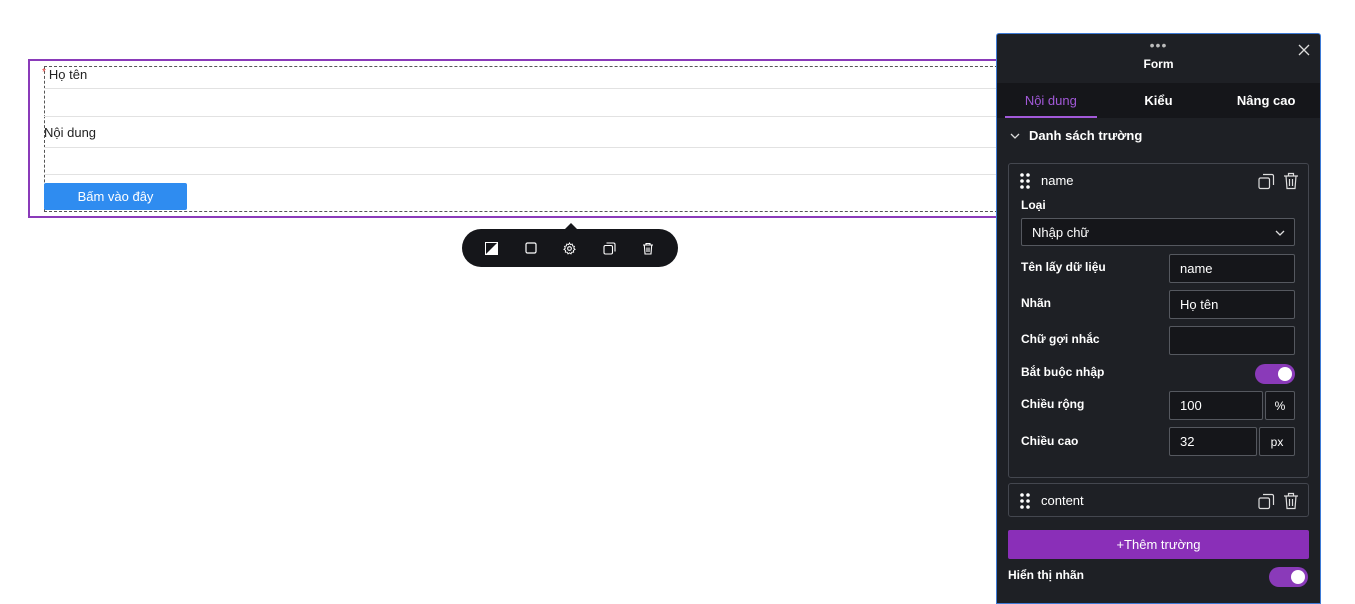 This screenshot has height=604, width=1355. I want to click on show-label-text: Hiển thị nhãn, so click(1046, 575).